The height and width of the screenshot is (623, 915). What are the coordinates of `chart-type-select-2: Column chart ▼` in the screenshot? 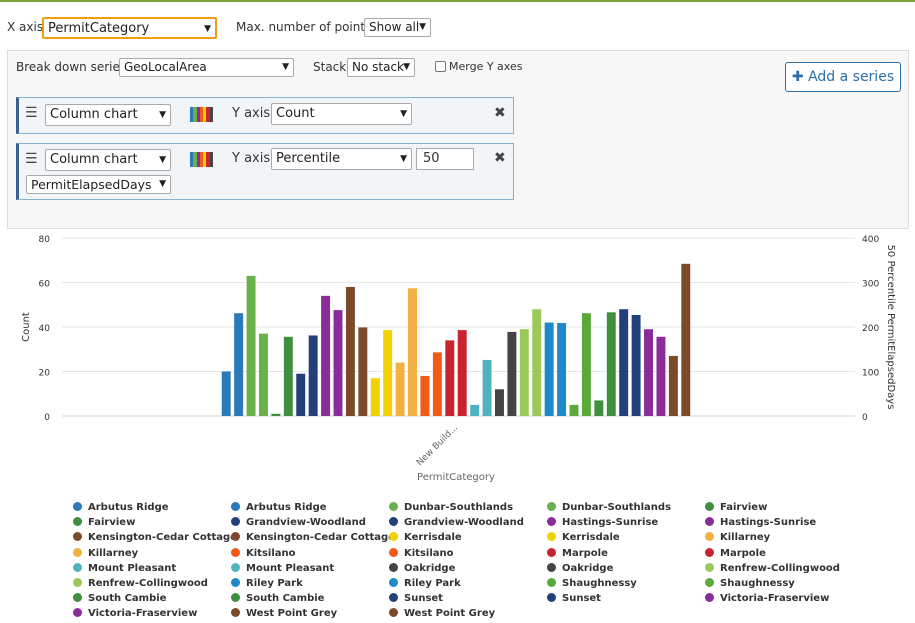 It's located at (108, 160).